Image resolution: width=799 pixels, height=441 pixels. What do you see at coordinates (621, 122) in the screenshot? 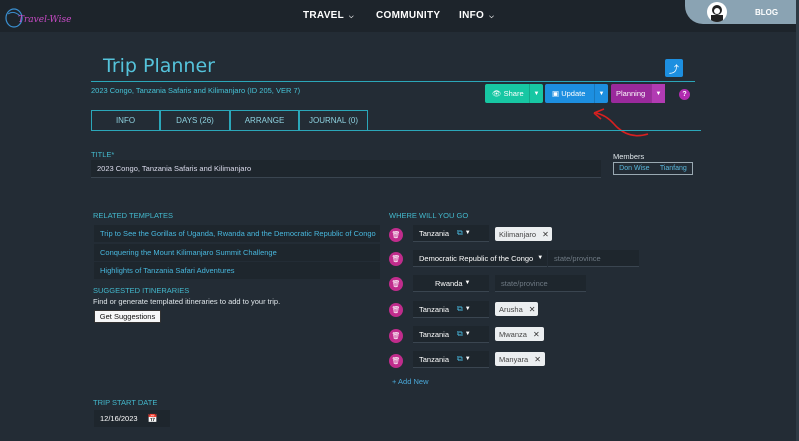
I see `red-arrow-annotation` at bounding box center [621, 122].